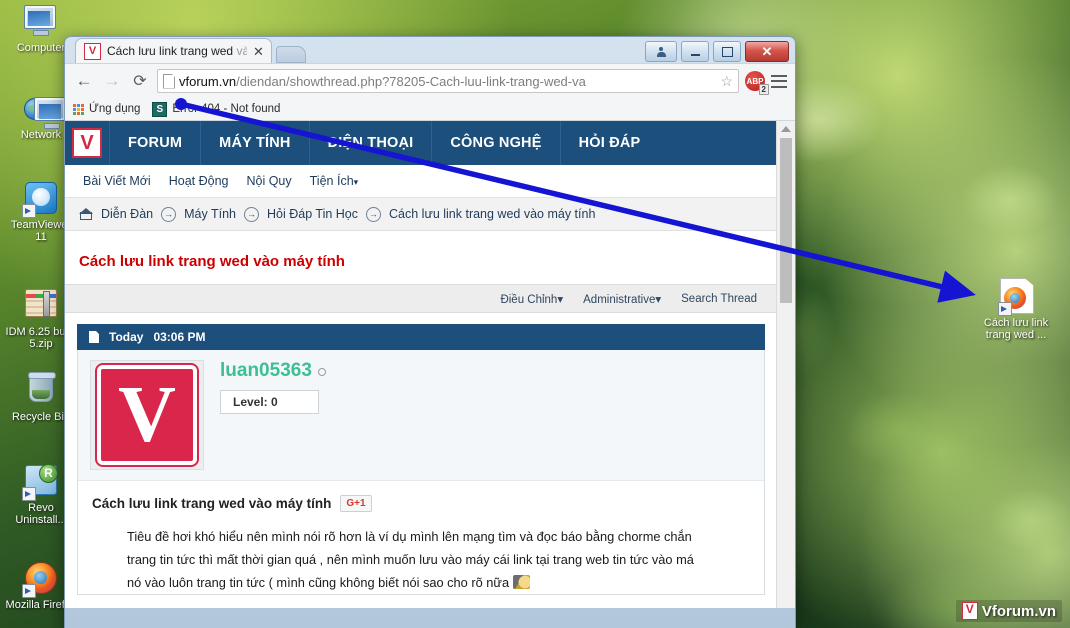 The height and width of the screenshot is (628, 1070). What do you see at coordinates (763, 89) in the screenshot?
I see `adblock-count-badge: 2` at bounding box center [763, 89].